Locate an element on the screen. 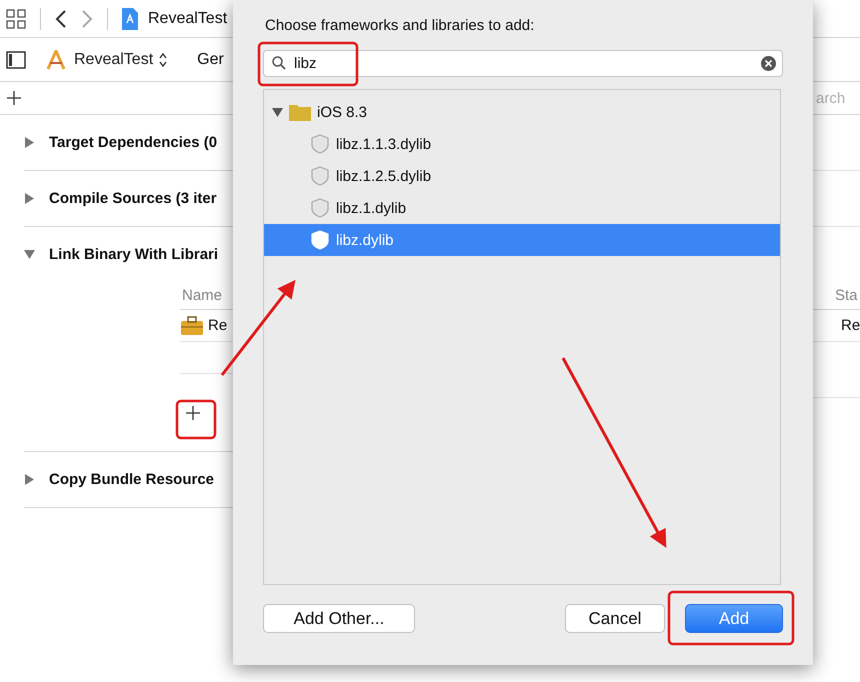 The image size is (860, 682). project-file-icon is located at coordinates (130, 19).